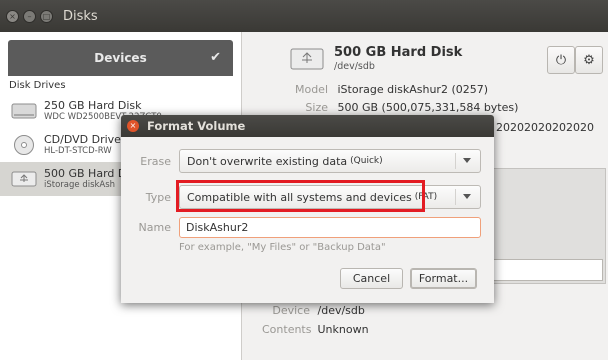 Image resolution: width=608 pixels, height=360 pixels. What do you see at coordinates (215, 57) in the screenshot?
I see `checkmark-icon: ✔` at bounding box center [215, 57].